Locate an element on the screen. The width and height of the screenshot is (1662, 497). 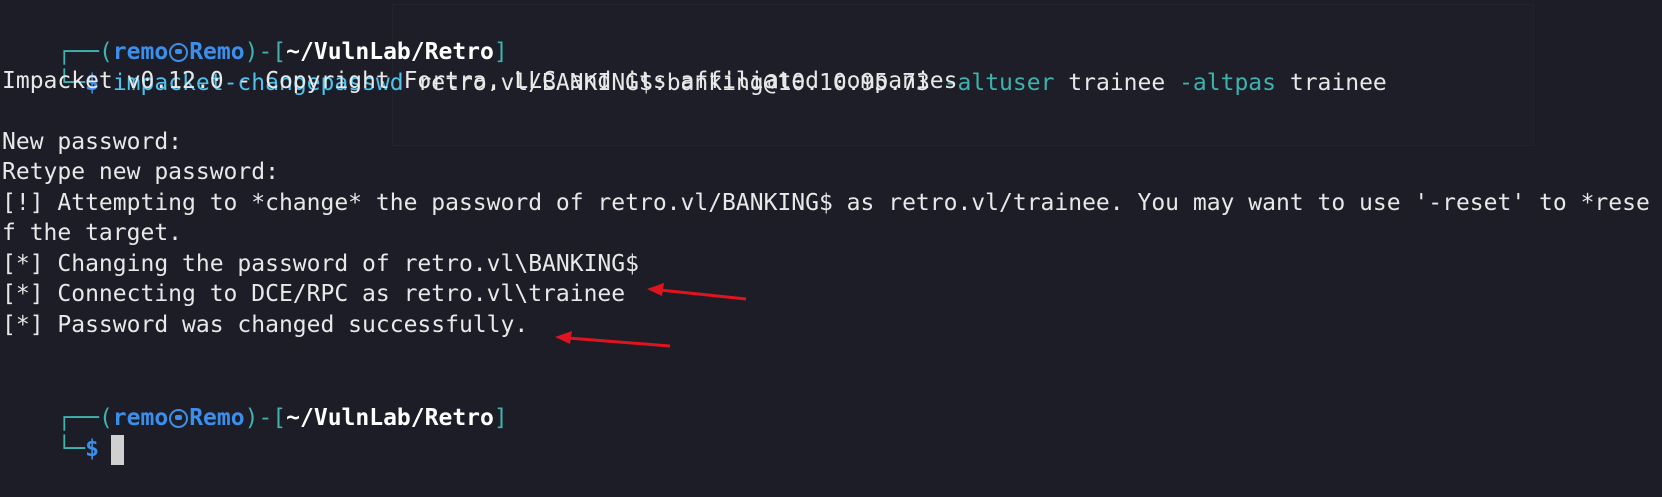
annotation-layer is located at coordinates (651, 315).